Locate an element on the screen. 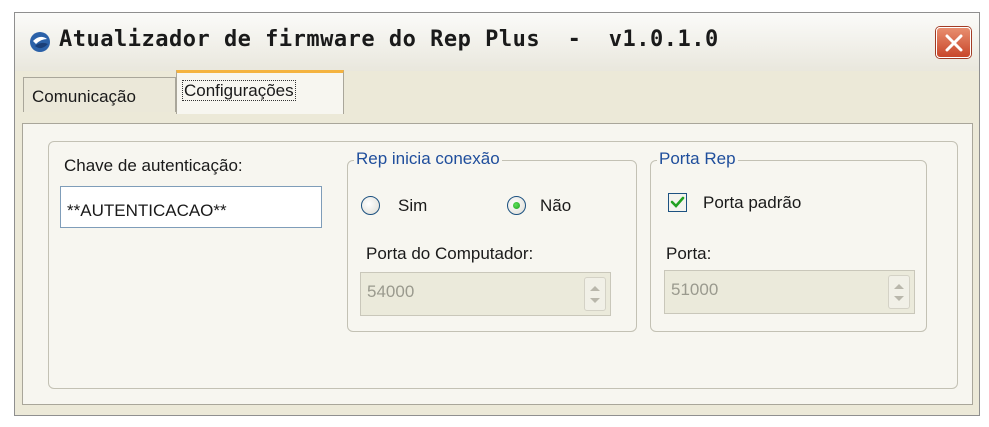 The height and width of the screenshot is (427, 989). radio-selected-dot is located at coordinates (516, 205).